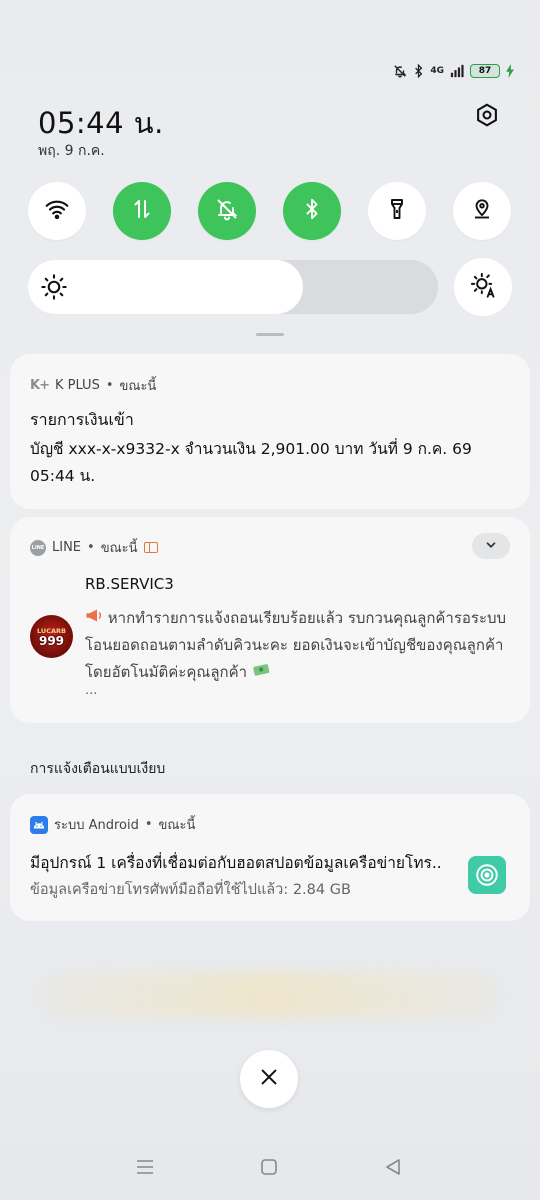 The height and width of the screenshot is (1200, 540). What do you see at coordinates (82, 419) in the screenshot?
I see `notification-title: รายการเงินเข้า` at bounding box center [82, 419].